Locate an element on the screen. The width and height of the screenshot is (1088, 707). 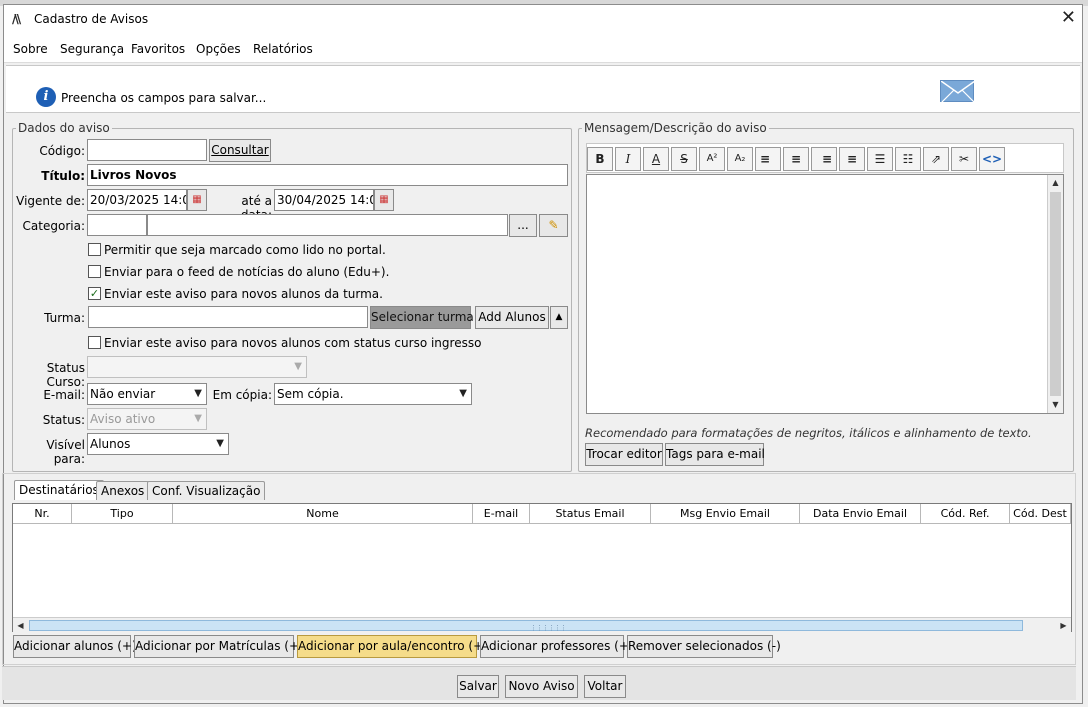
info-icon: i is located at coordinates (46, 97).